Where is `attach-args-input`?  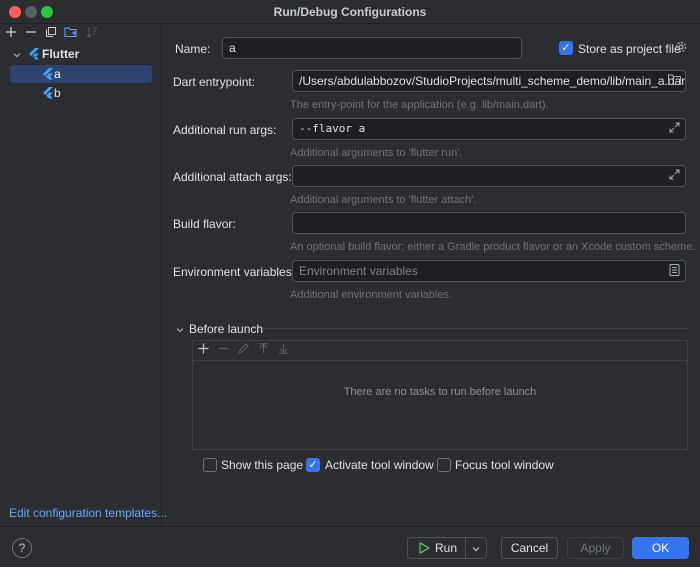 attach-args-input is located at coordinates (489, 176).